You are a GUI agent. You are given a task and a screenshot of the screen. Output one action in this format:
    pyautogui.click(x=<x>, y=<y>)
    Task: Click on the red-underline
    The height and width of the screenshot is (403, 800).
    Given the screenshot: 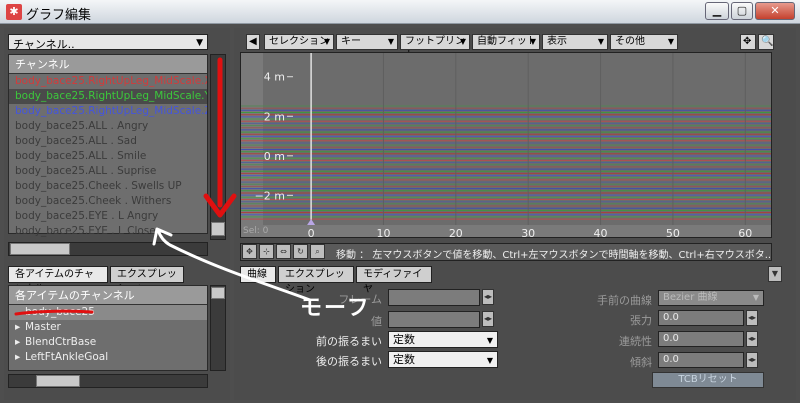 What is the action you would take?
    pyautogui.click(x=54, y=312)
    